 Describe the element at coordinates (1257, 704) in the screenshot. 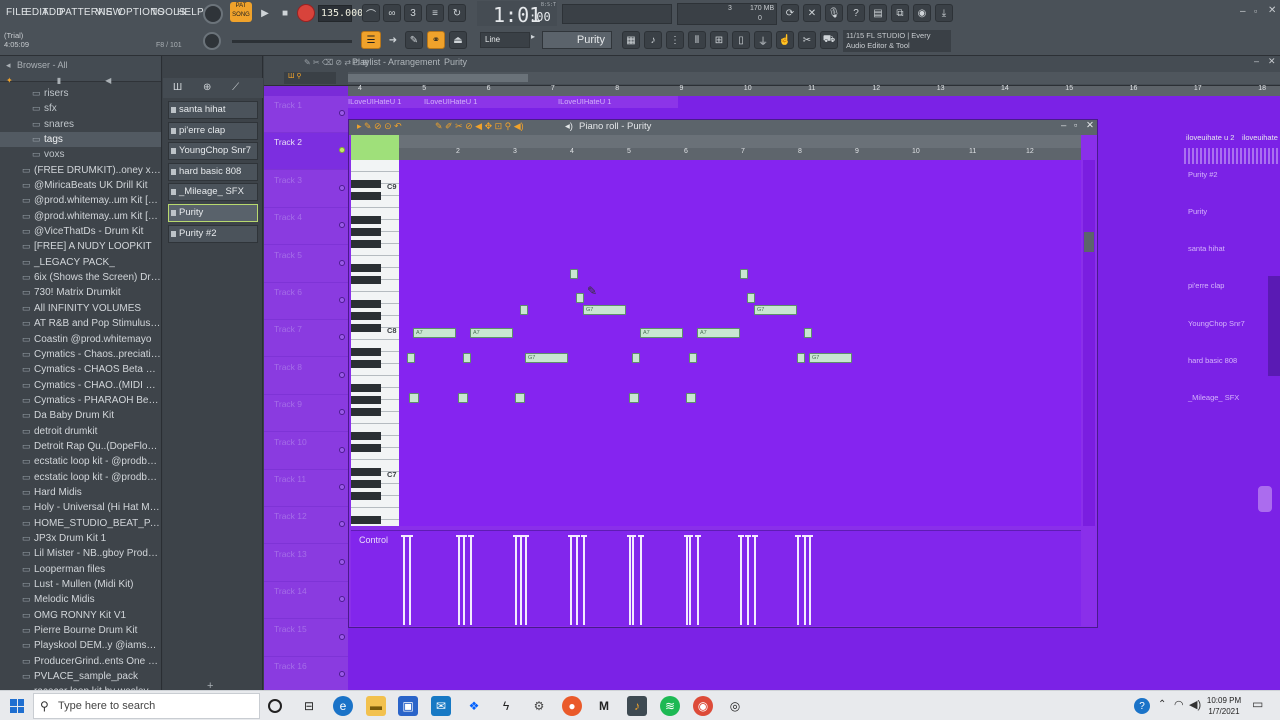

I see `notifications-icon: ▭` at that location.